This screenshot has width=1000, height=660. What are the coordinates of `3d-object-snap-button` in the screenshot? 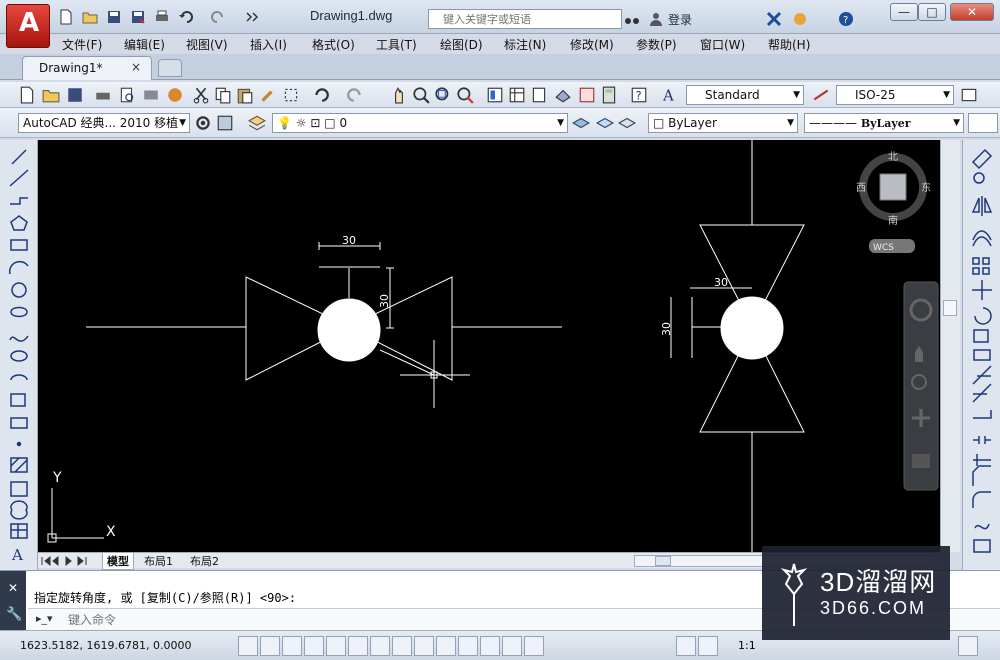 It's located at (380, 646).